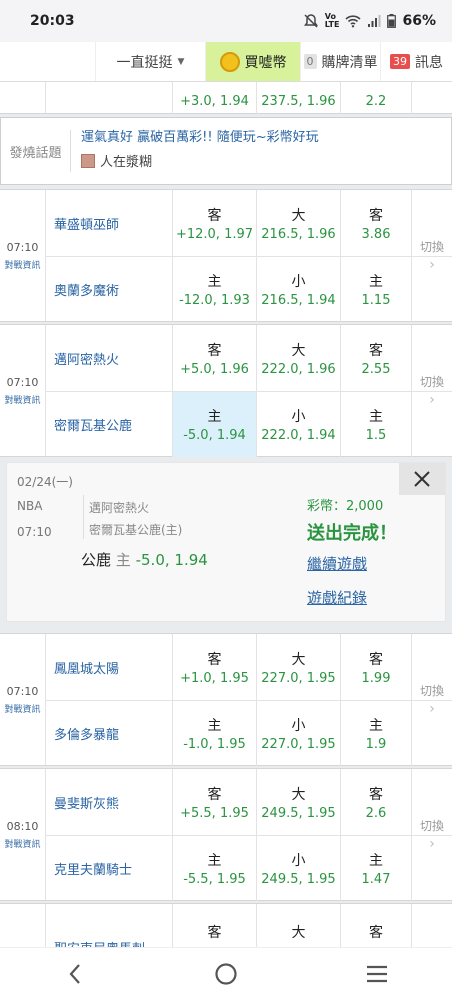 The width and height of the screenshot is (452, 1000). I want to click on odds-spread-selected: 主 -5.0, 1.94, so click(215, 424).